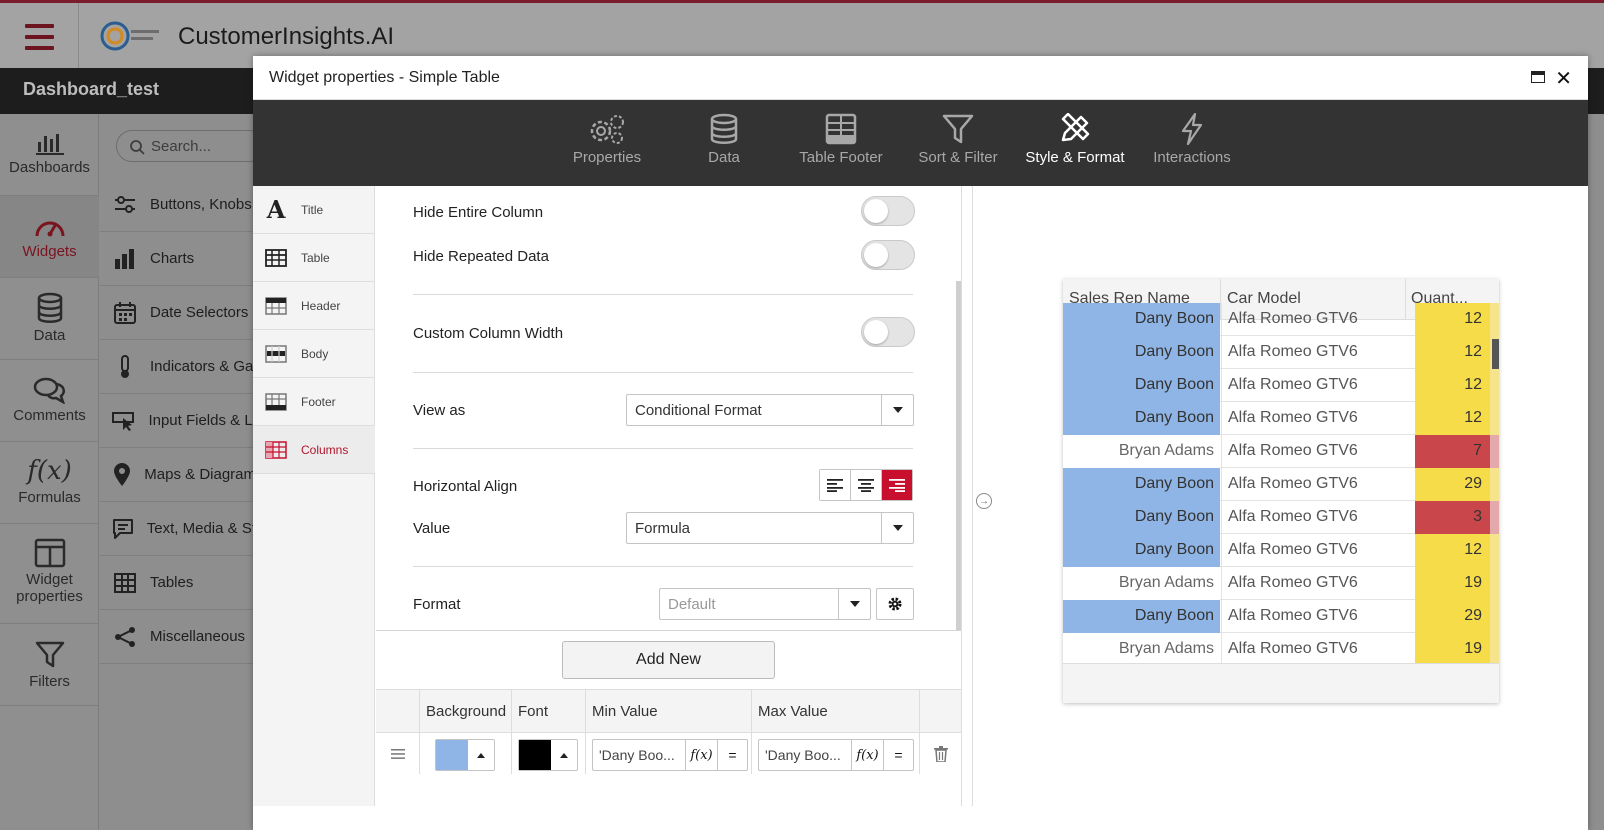 Image resolution: width=1604 pixels, height=830 pixels. What do you see at coordinates (49, 574) in the screenshot?
I see `nav-widget-properties: Widget properties` at bounding box center [49, 574].